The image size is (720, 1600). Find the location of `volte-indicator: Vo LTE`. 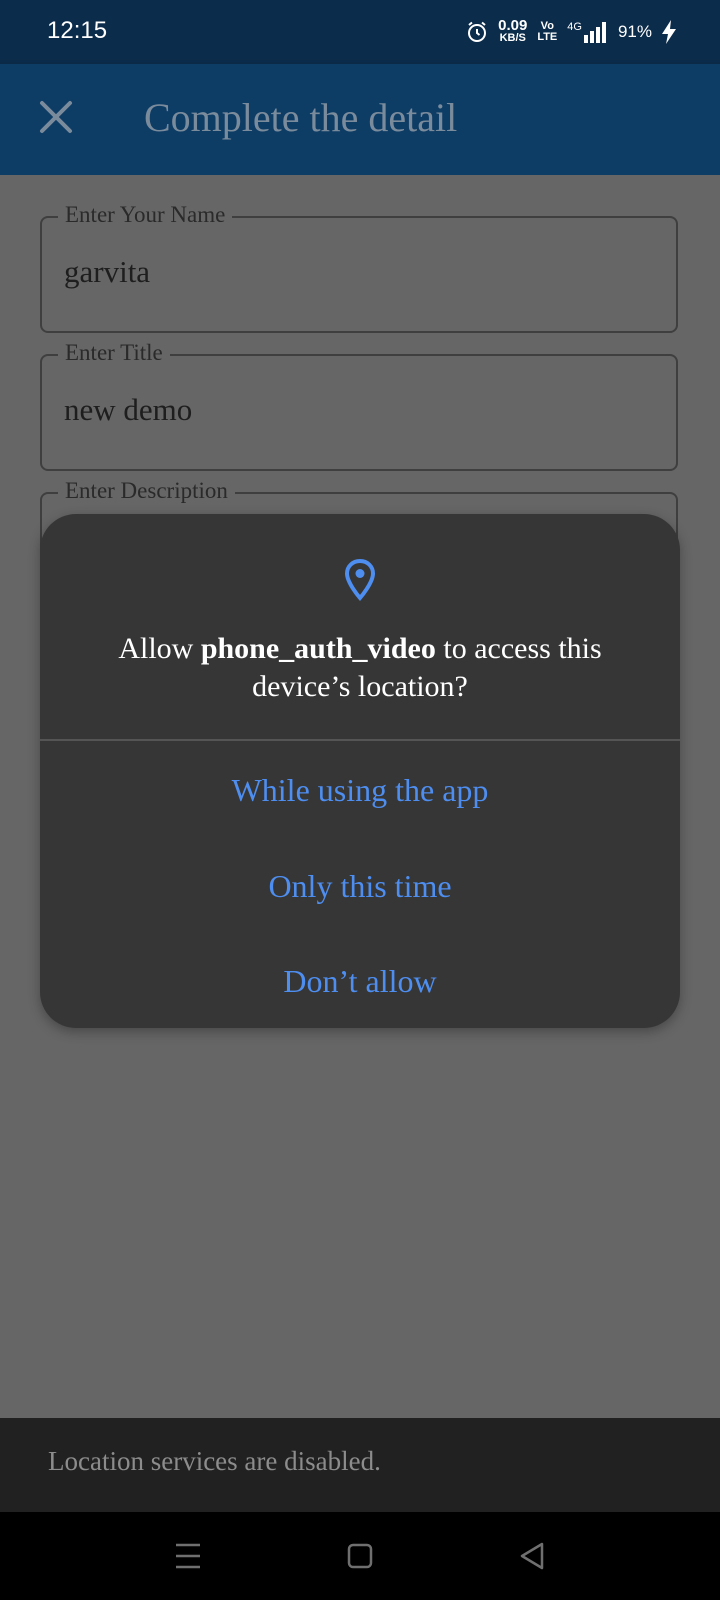

volte-indicator: Vo LTE is located at coordinates (547, 32).